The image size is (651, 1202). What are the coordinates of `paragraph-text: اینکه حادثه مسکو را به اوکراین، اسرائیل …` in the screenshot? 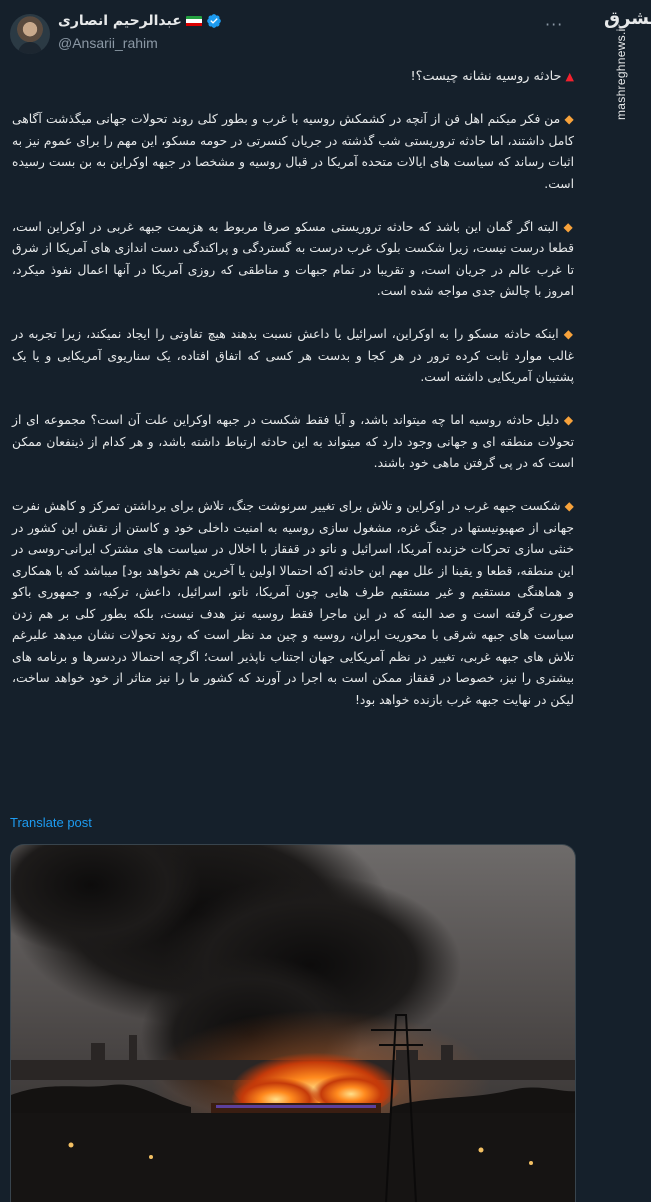 It's located at (293, 355).